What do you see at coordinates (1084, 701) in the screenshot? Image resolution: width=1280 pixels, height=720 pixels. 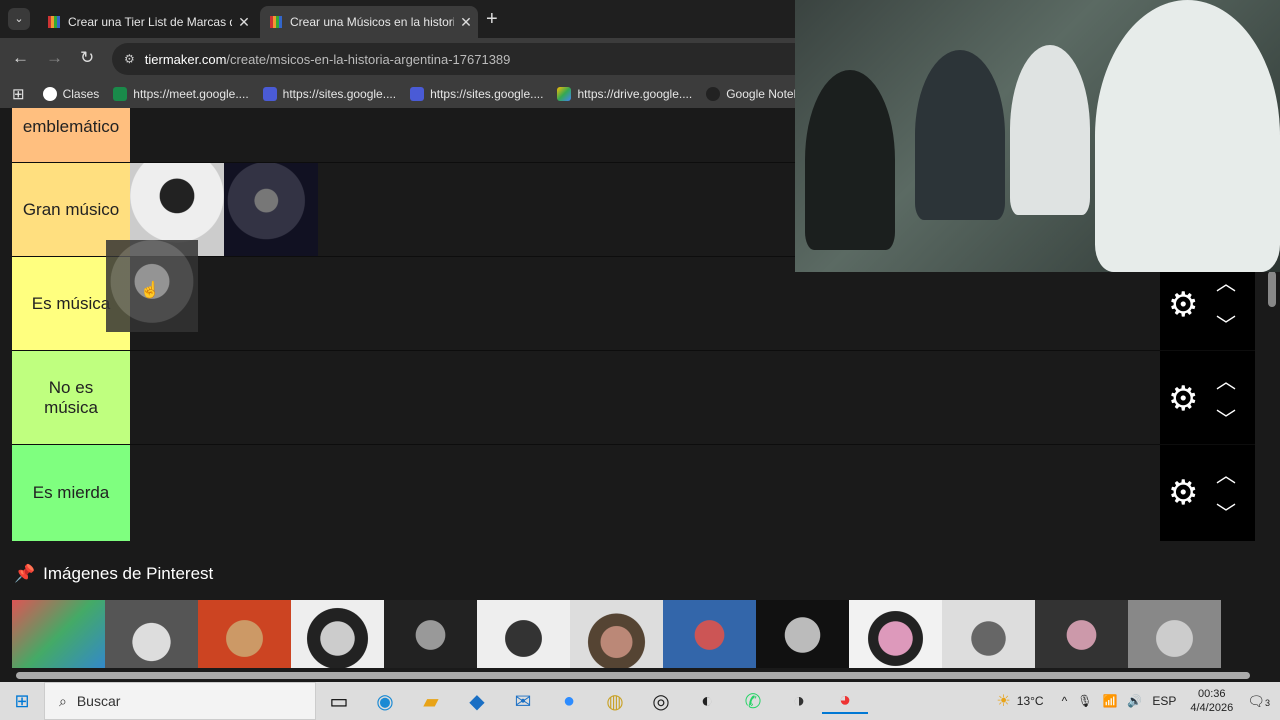 I see `microphone-icon: 🎙` at bounding box center [1084, 701].